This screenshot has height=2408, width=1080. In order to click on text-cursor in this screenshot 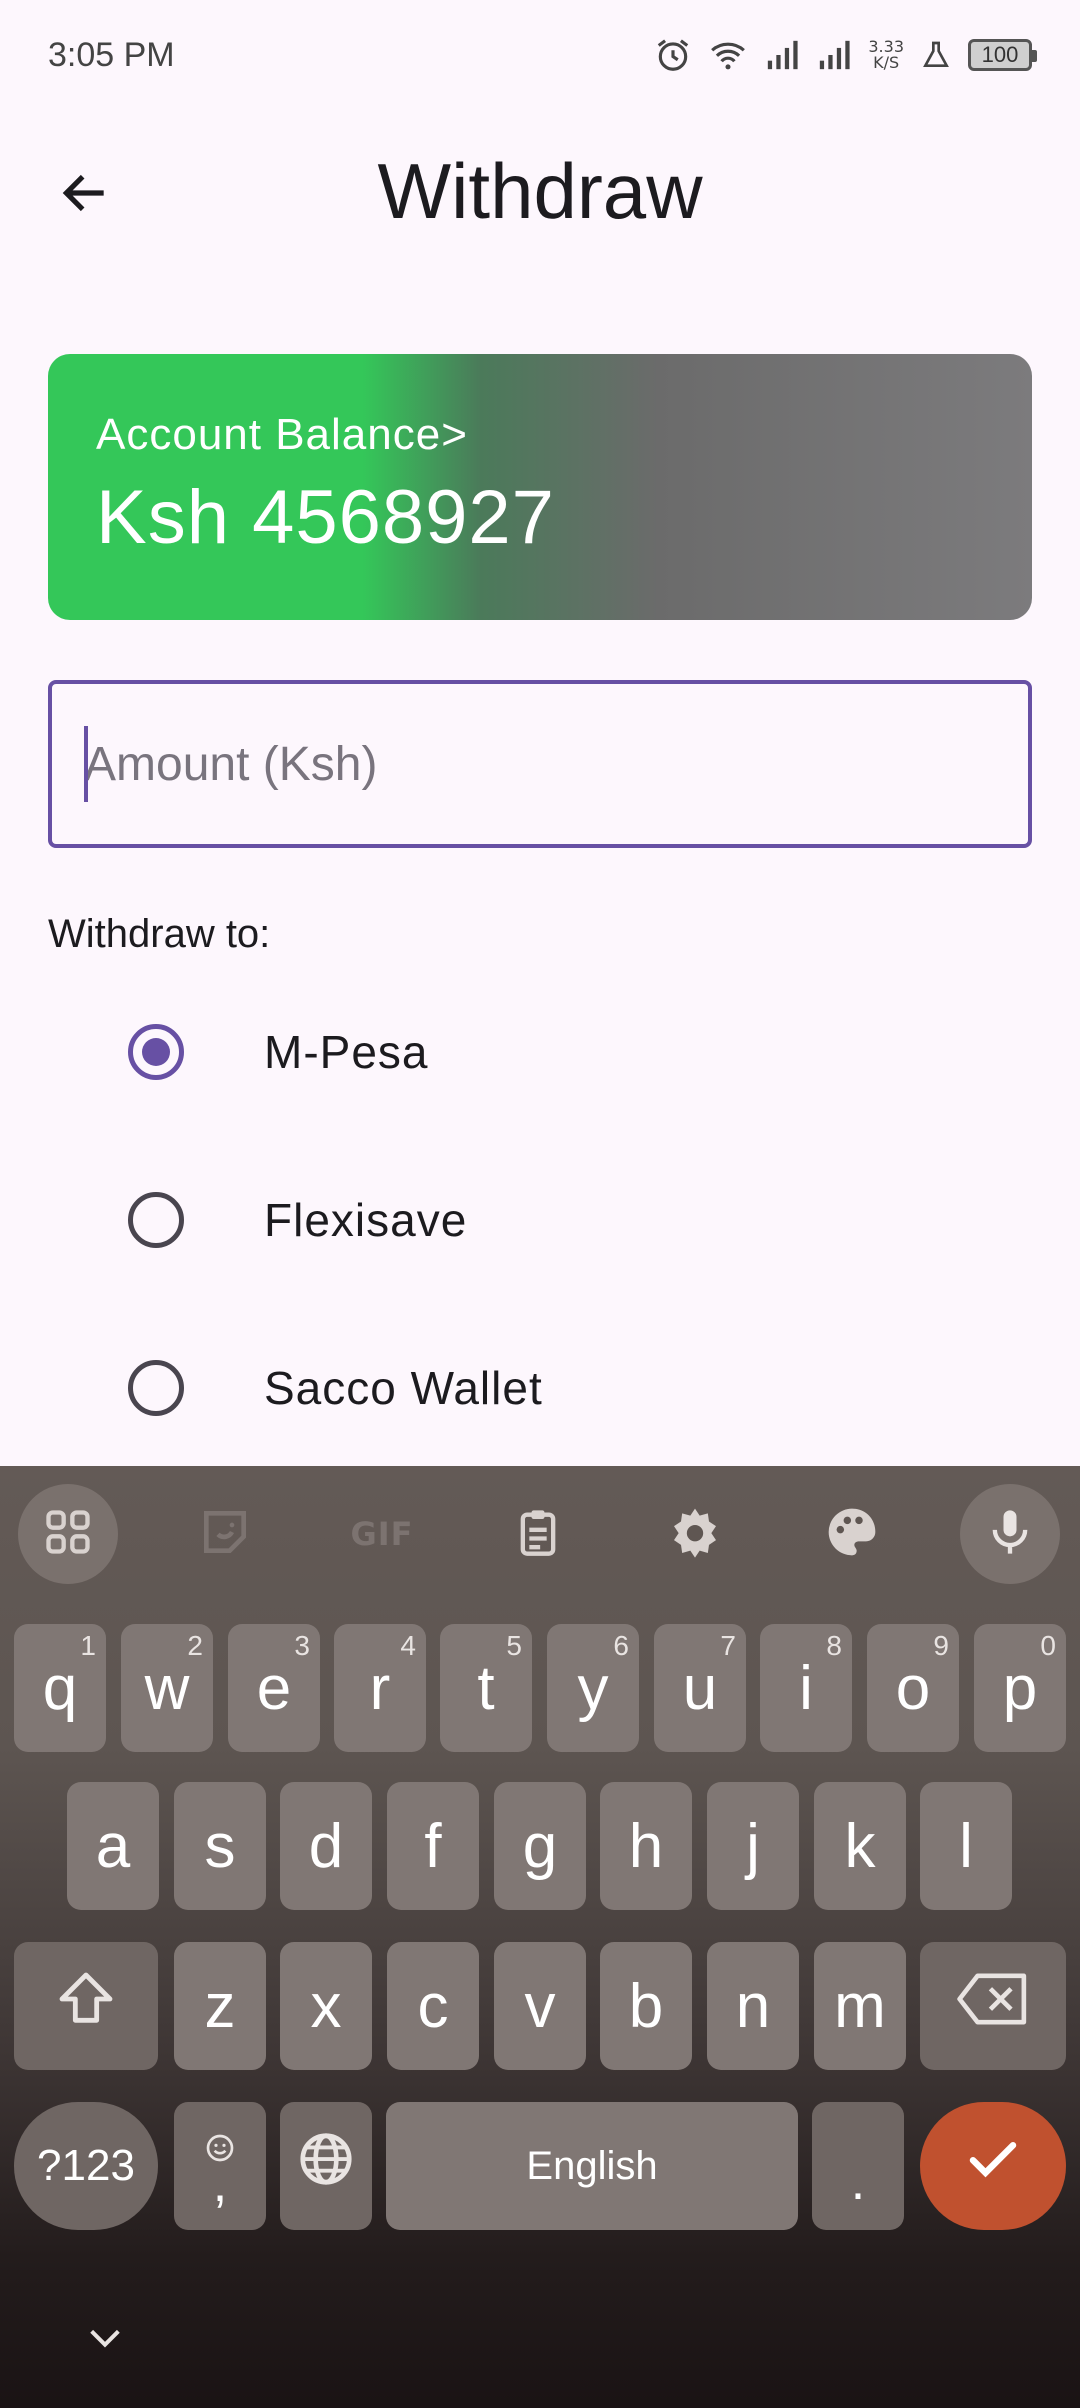, I will do `click(86, 764)`.